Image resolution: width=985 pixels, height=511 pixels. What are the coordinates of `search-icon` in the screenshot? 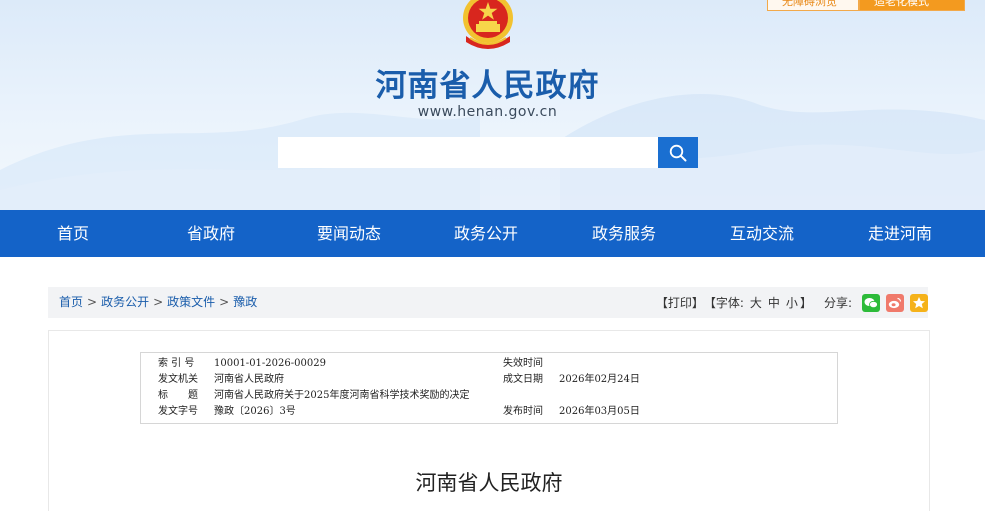 It's located at (678, 152).